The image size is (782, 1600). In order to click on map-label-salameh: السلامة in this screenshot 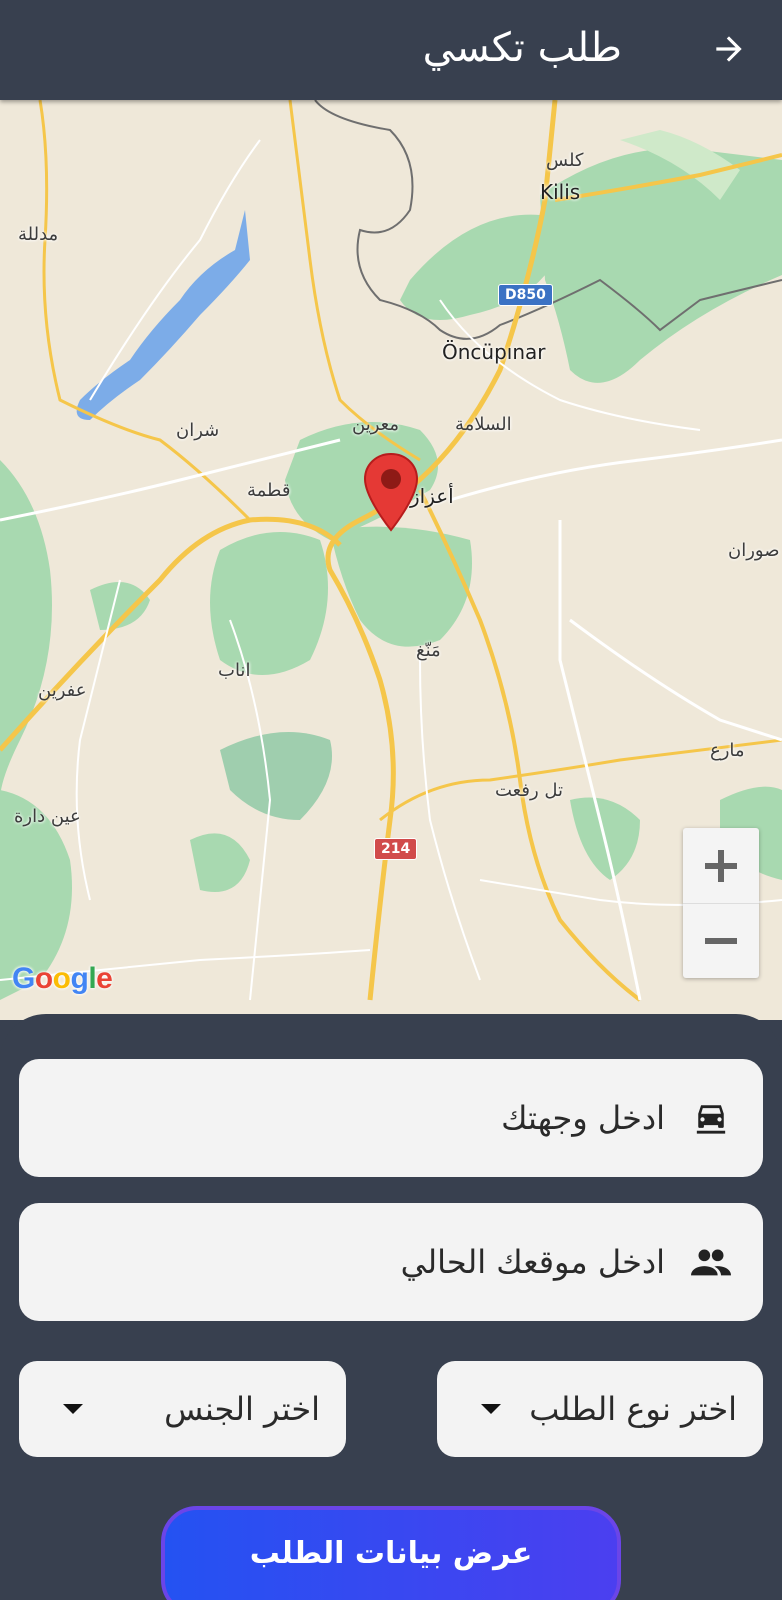, I will do `click(483, 424)`.